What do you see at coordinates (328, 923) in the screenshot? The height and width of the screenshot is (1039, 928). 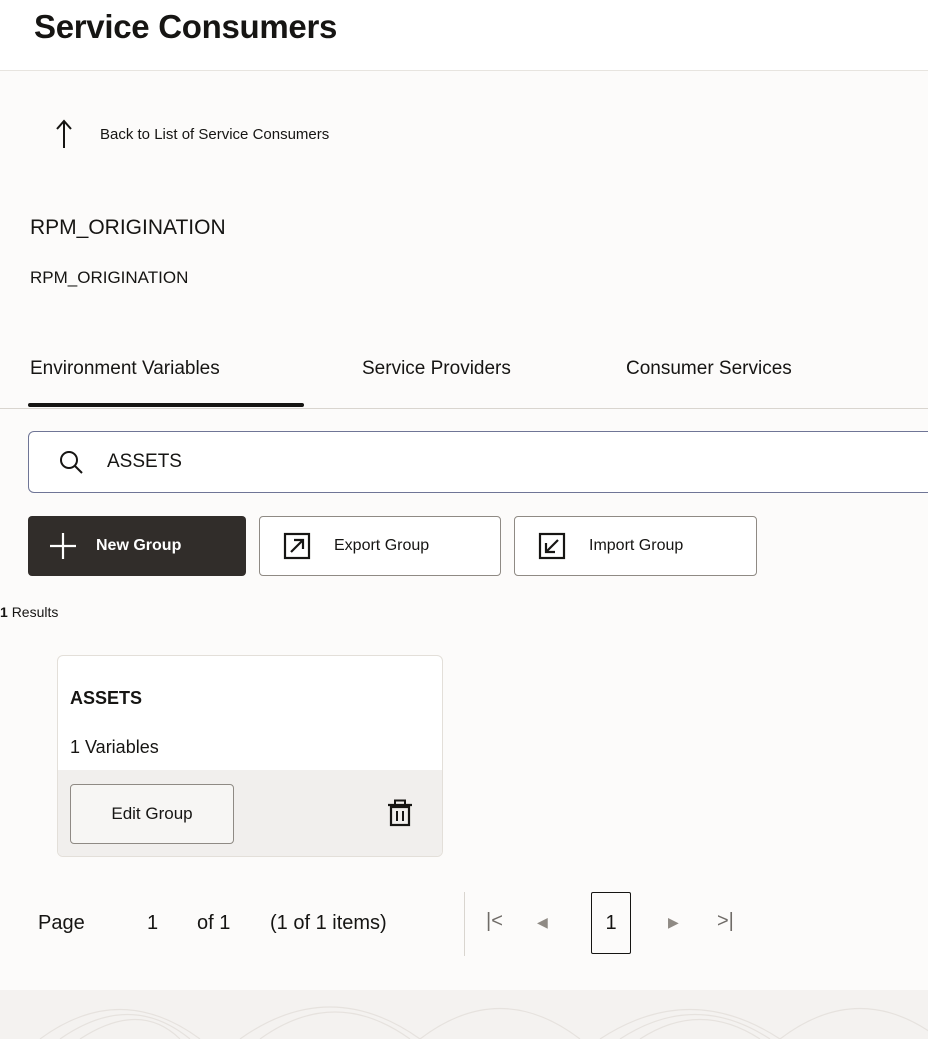 I see `items-summary: (1 of 1 items)` at bounding box center [328, 923].